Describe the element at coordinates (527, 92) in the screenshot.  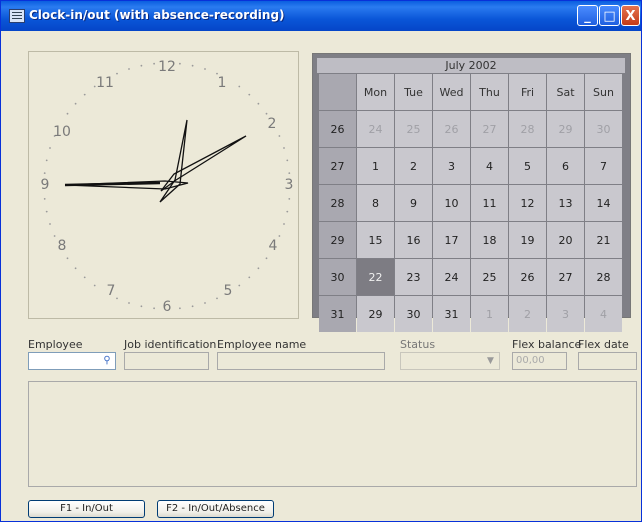
I see `weekday-header: Fri` at that location.